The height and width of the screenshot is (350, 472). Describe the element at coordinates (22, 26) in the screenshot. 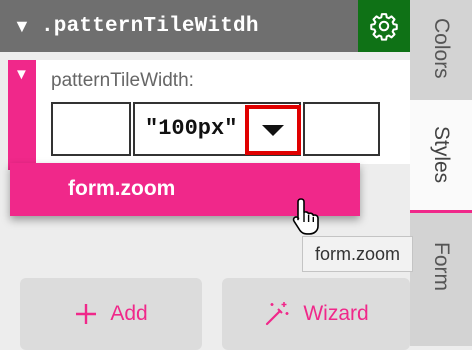

I see `collapse-caret-icon: ▼` at that location.